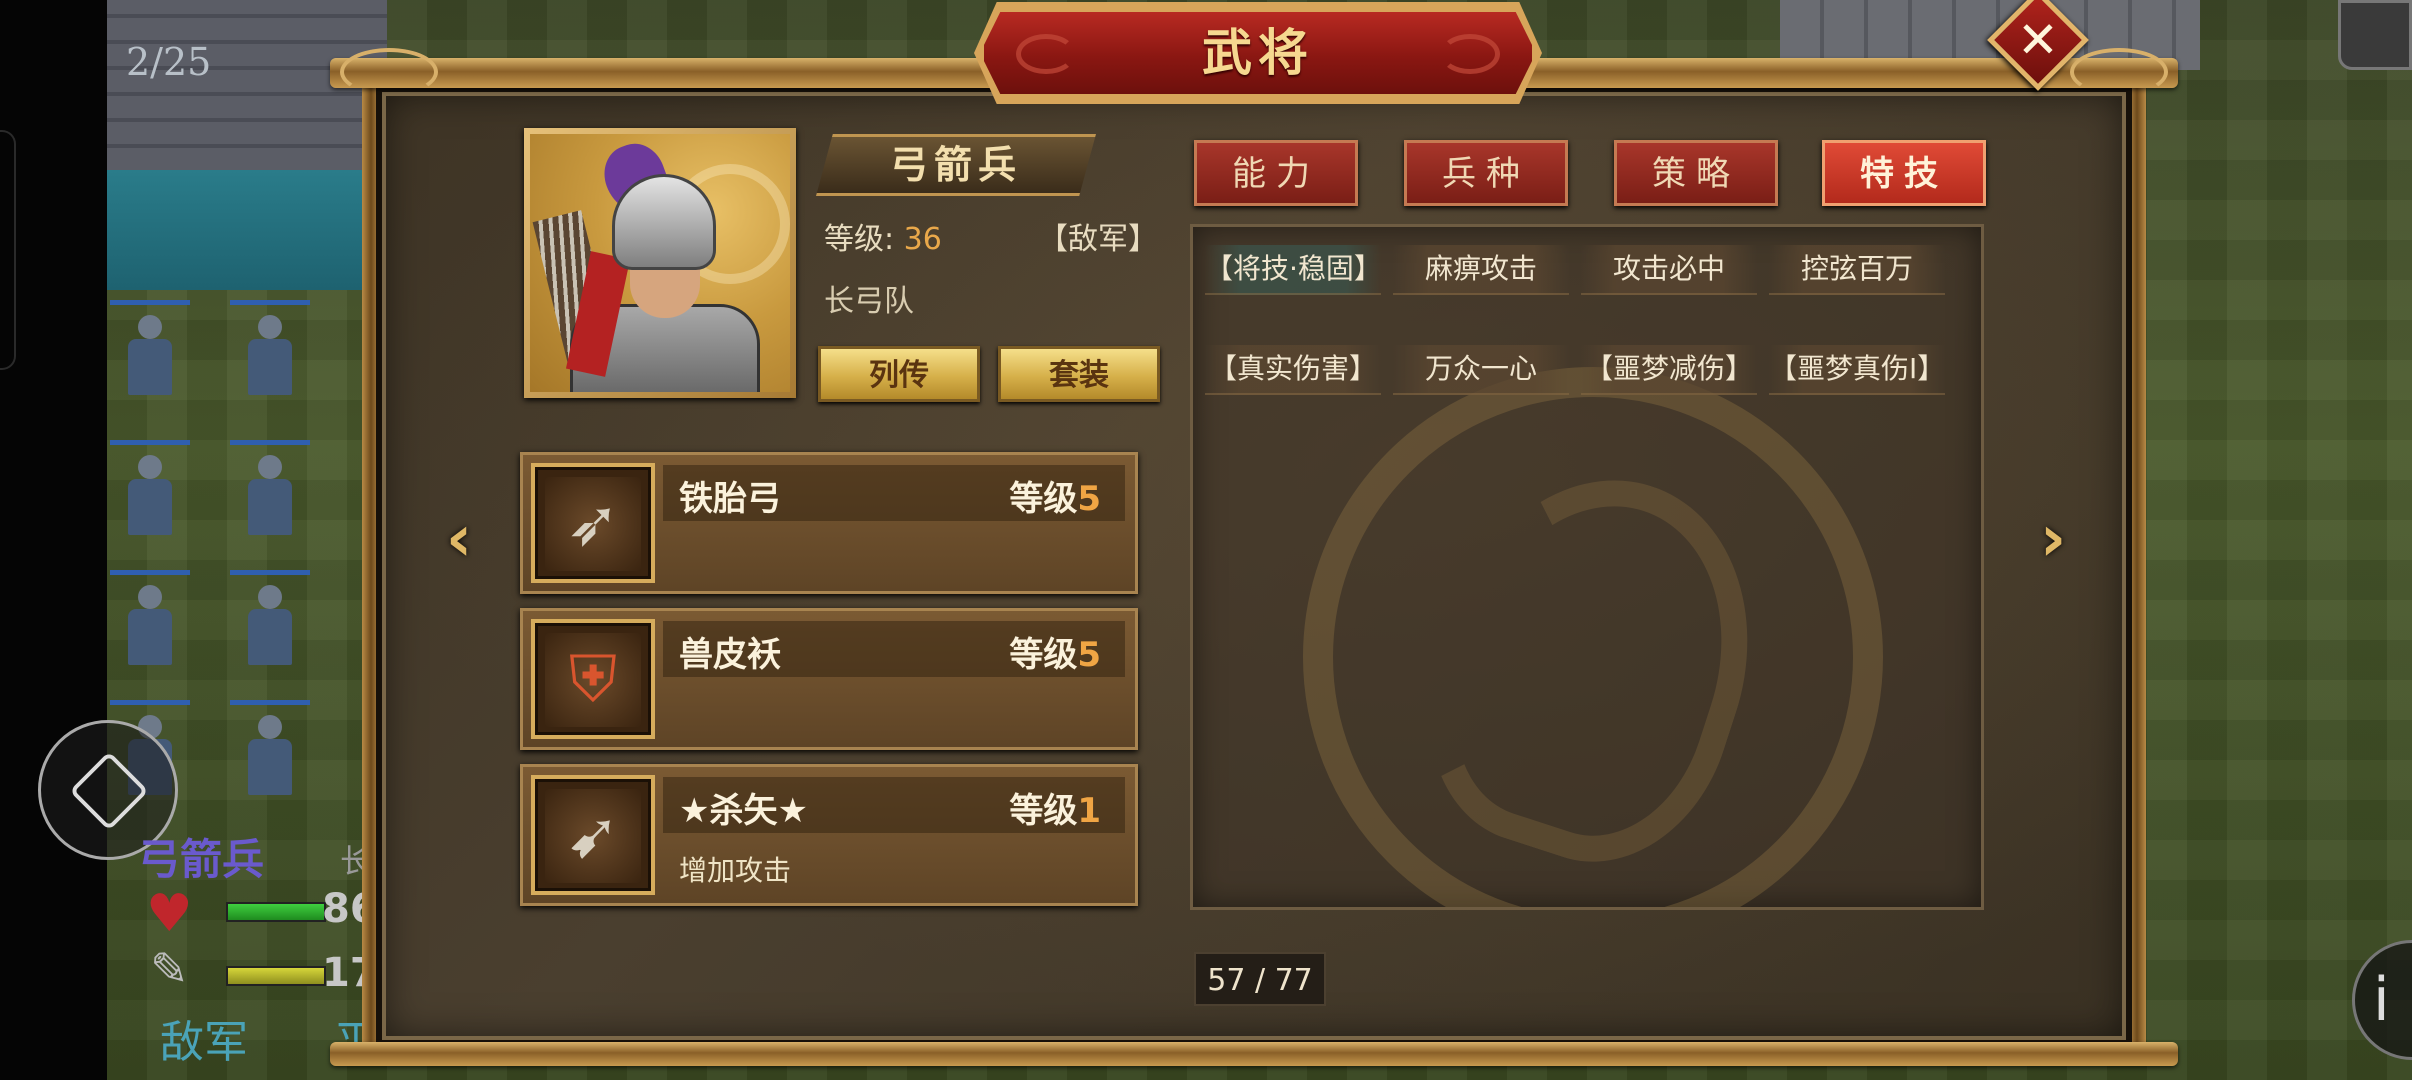 This screenshot has height=1080, width=2412. Describe the element at coordinates (247, 230) in the screenshot. I see `moat-water` at that location.